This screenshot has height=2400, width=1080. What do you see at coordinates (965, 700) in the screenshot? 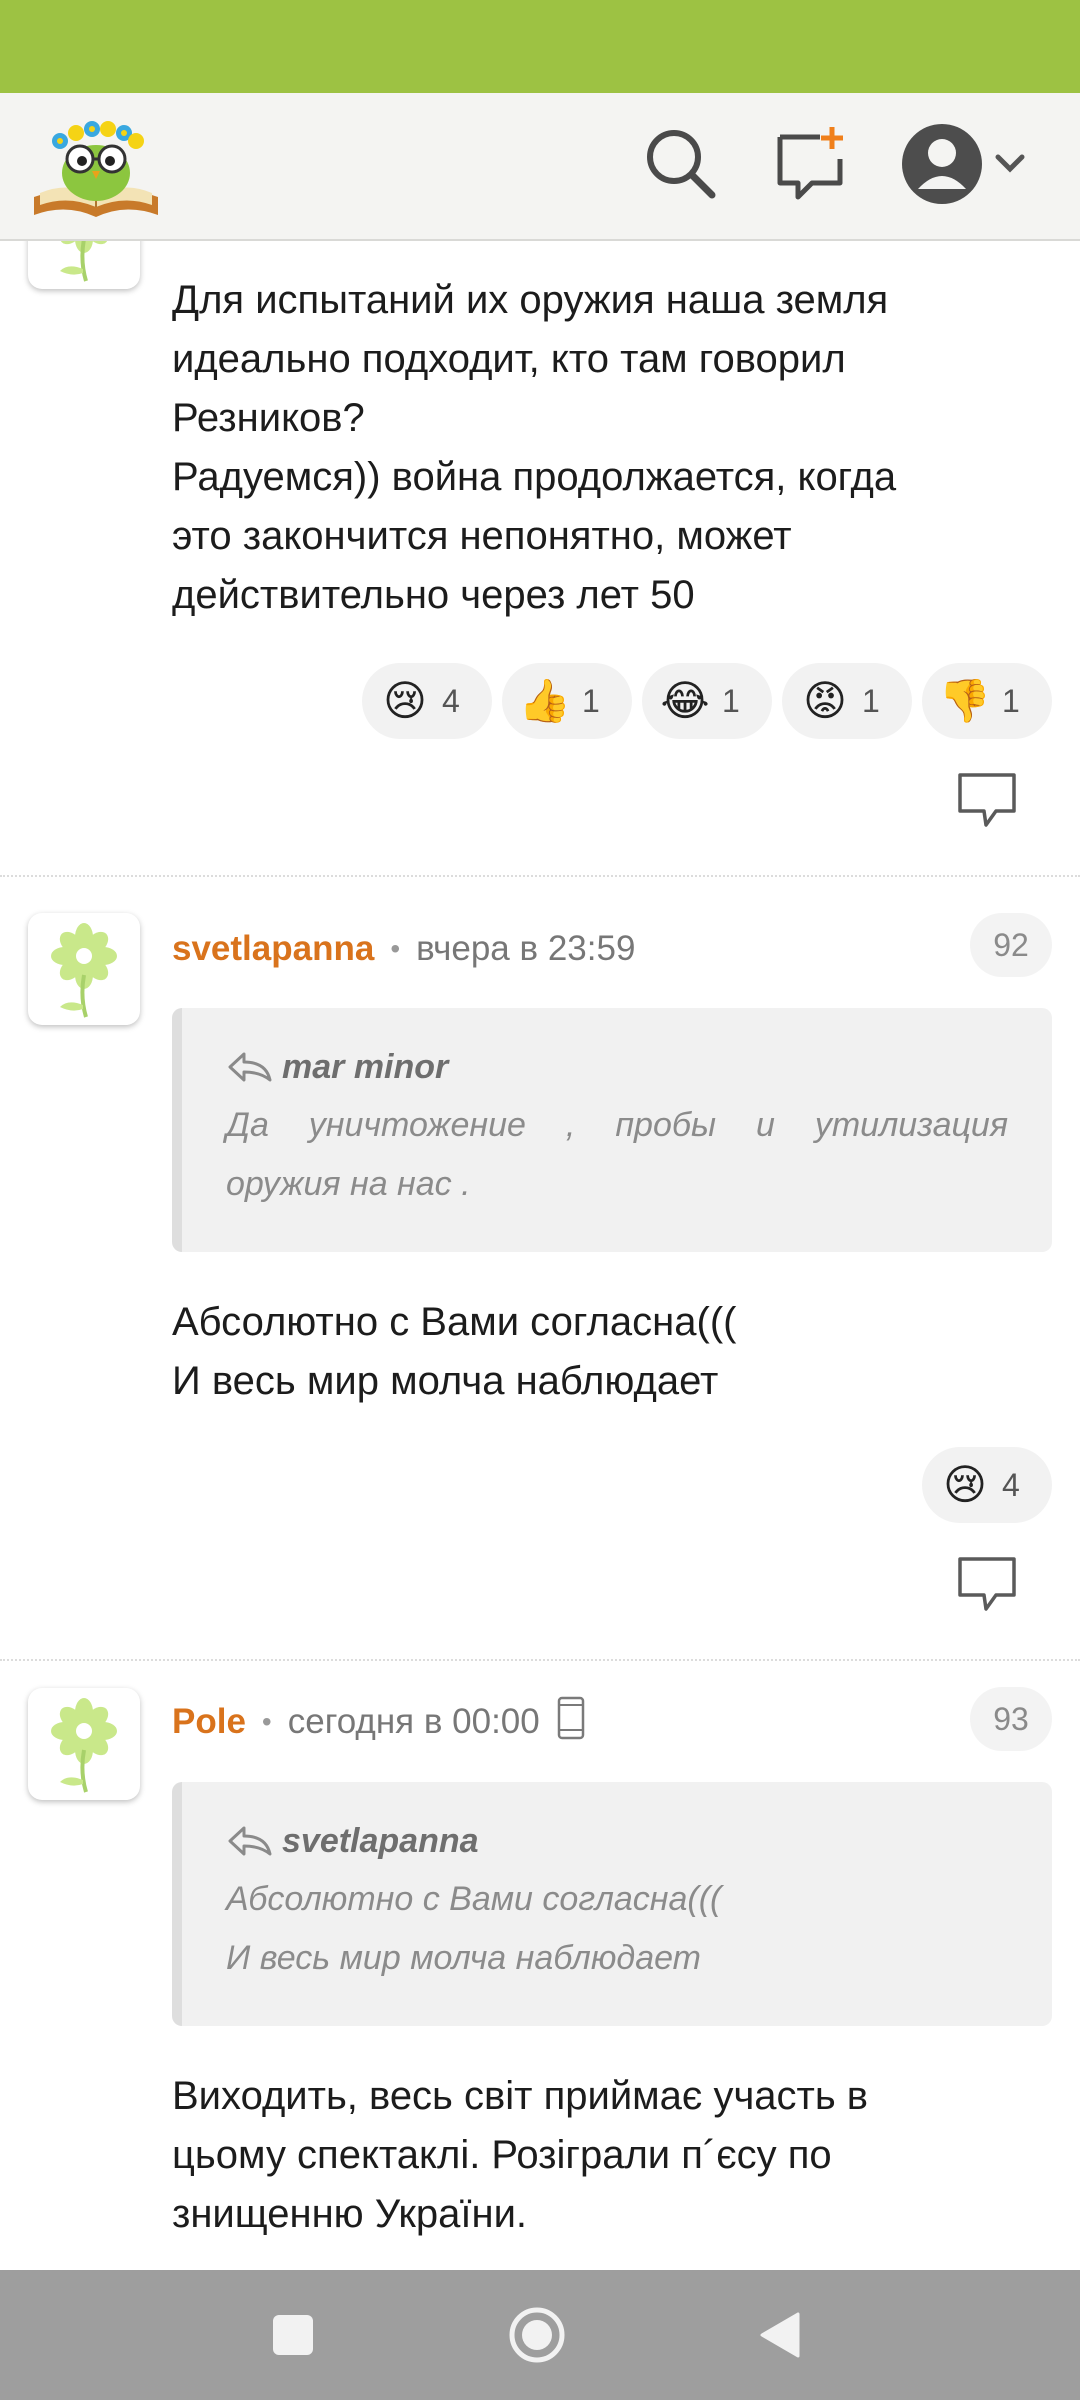
I see `thumbs-down-icon: 👎` at bounding box center [965, 700].